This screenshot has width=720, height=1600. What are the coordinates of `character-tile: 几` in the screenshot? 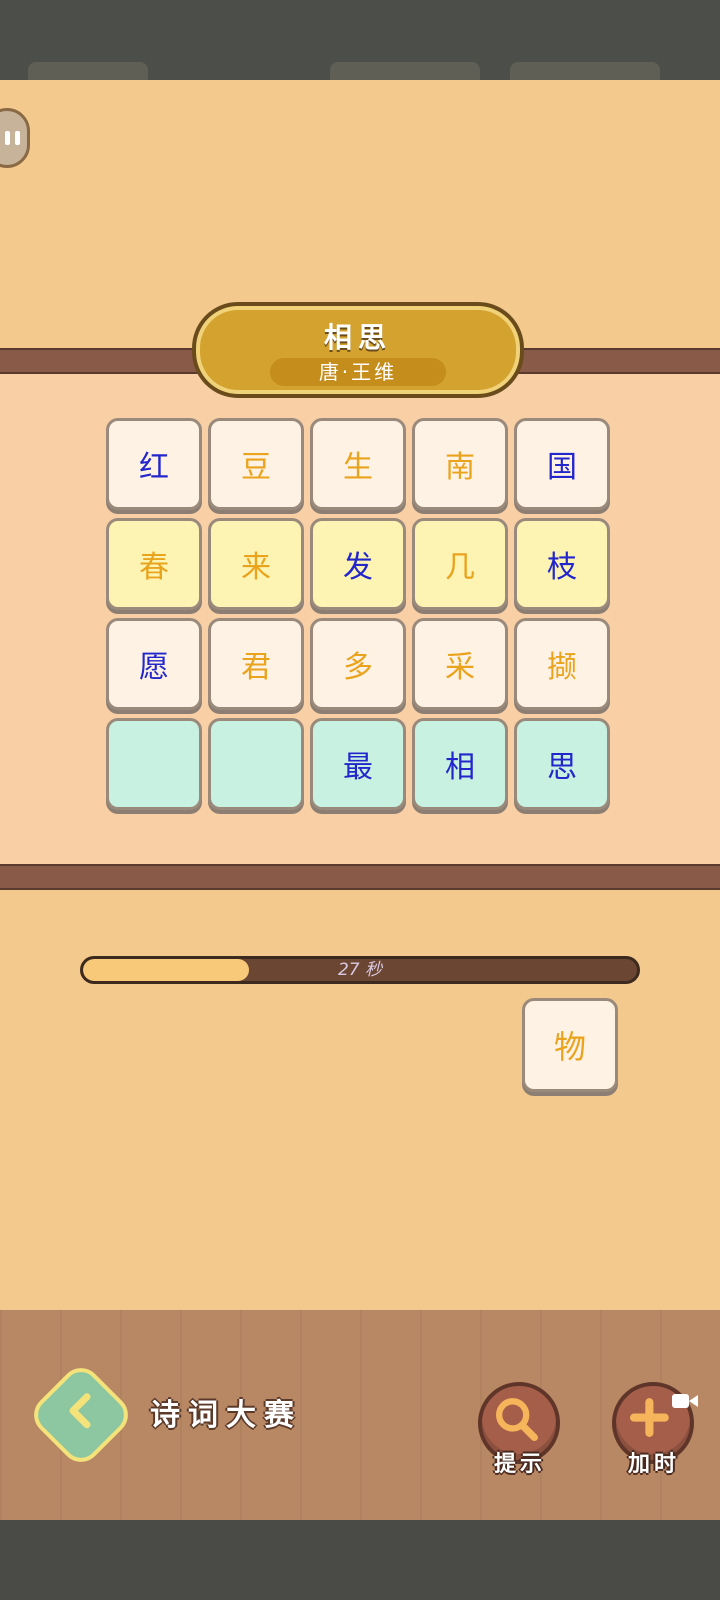 It's located at (460, 564).